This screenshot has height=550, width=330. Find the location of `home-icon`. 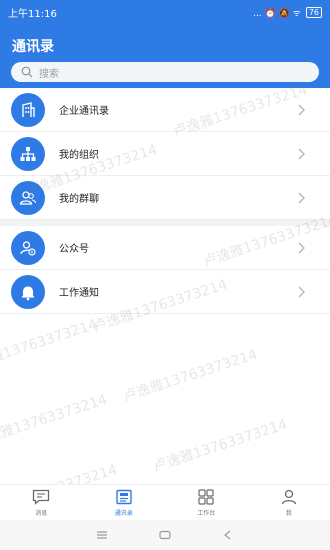

home-icon is located at coordinates (165, 535).